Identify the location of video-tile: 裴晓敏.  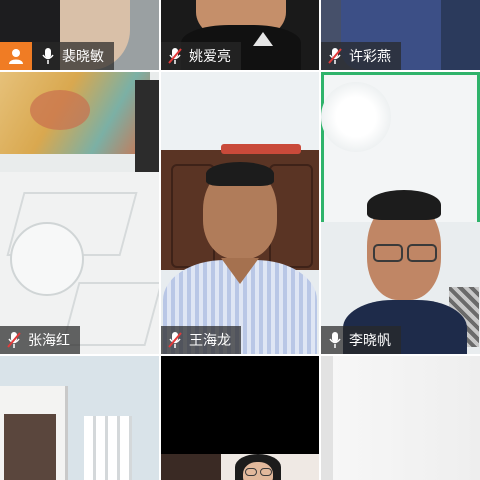
(79, 35).